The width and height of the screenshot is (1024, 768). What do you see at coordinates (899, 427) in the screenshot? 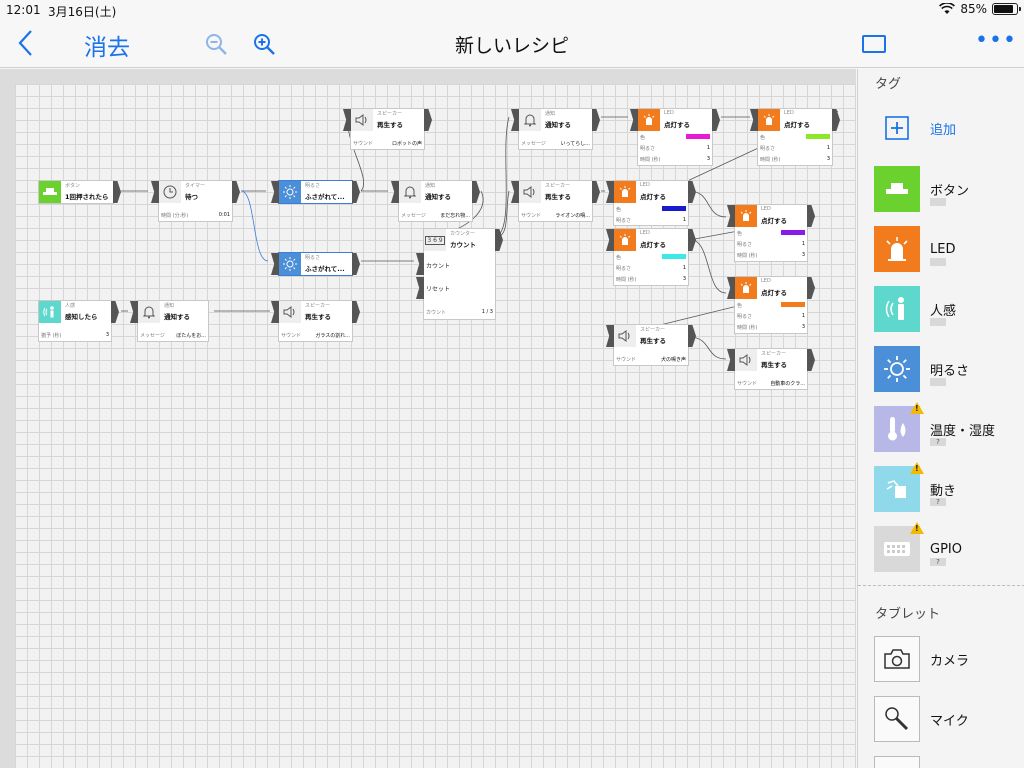
I see `temperature-icon` at bounding box center [899, 427].